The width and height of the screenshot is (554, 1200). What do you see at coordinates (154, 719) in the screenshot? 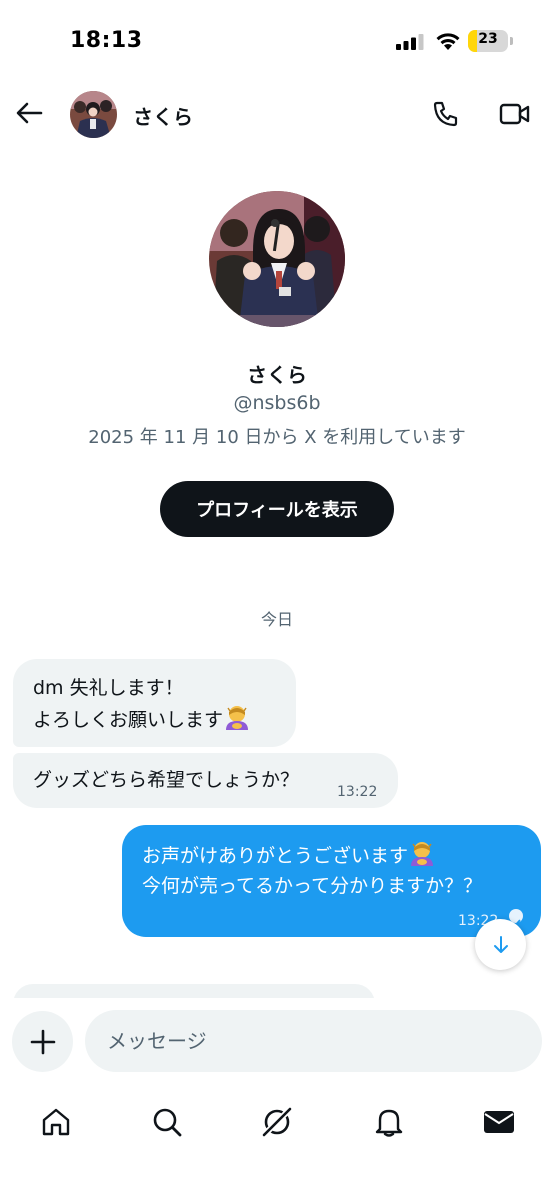
I see `message-text-line: よろしくお願いします` at bounding box center [154, 719].